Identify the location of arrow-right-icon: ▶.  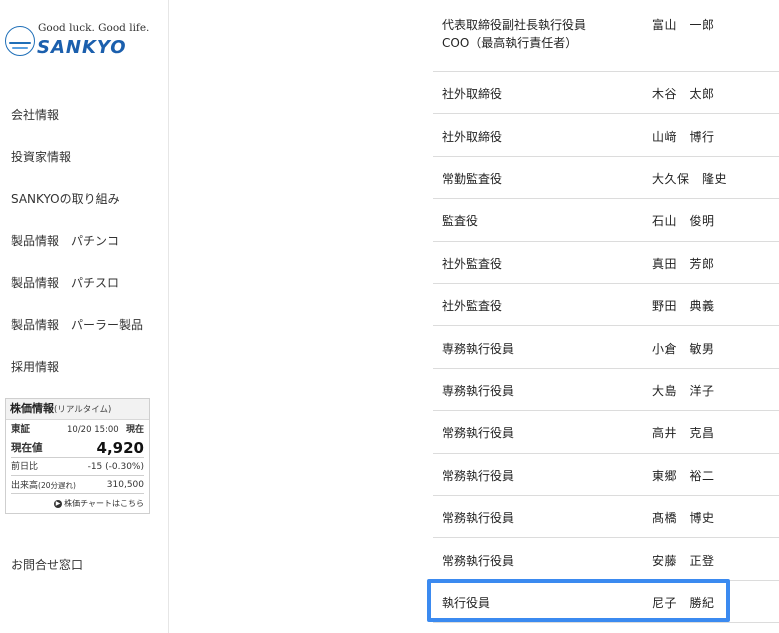
(58, 503).